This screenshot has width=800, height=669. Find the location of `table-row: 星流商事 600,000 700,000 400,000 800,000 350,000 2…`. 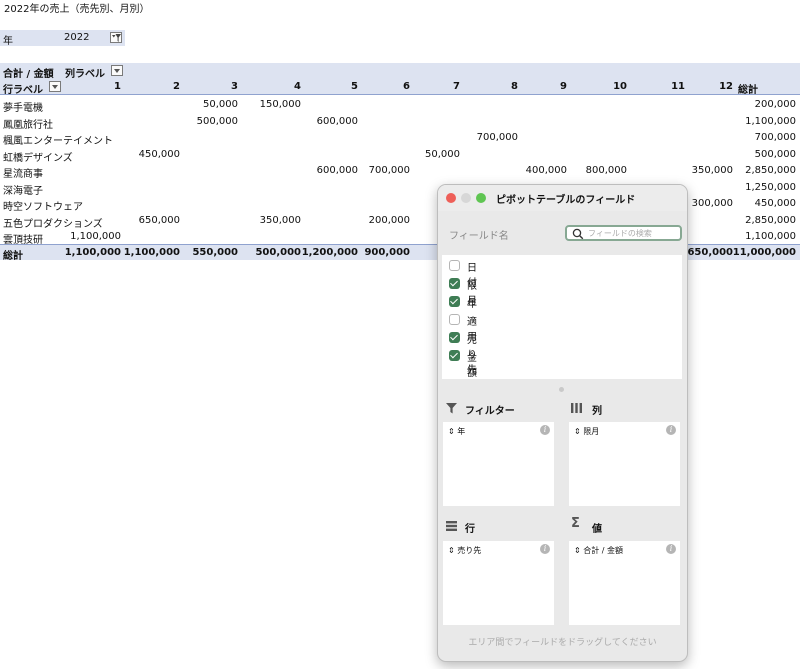

table-row: 星流商事 600,000 700,000 400,000 800,000 350,000 2… is located at coordinates (400, 171).